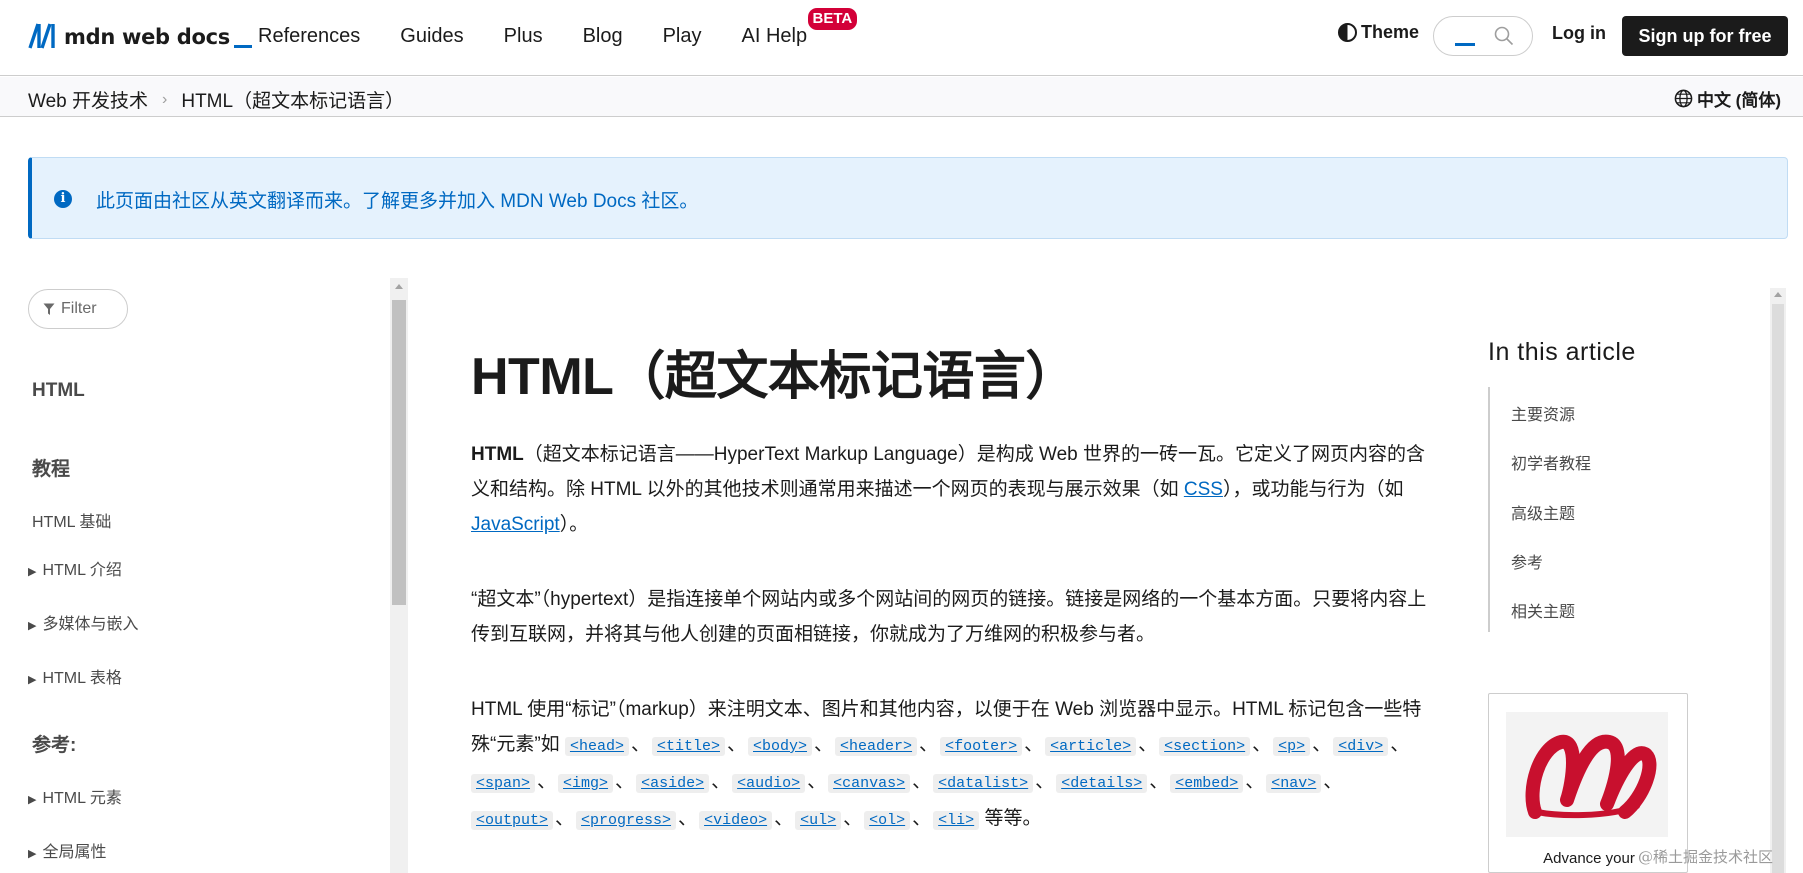  I want to click on sidebar-toggle-html-elements: ▶ HTML 元素, so click(75, 796).